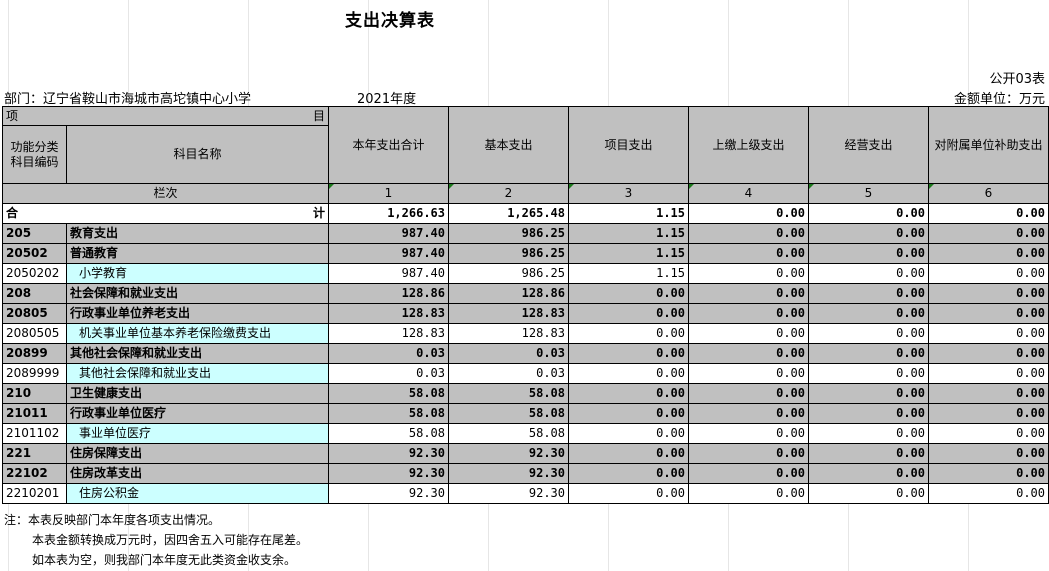  I want to click on total-value-1: 1,266.63, so click(388, 213).